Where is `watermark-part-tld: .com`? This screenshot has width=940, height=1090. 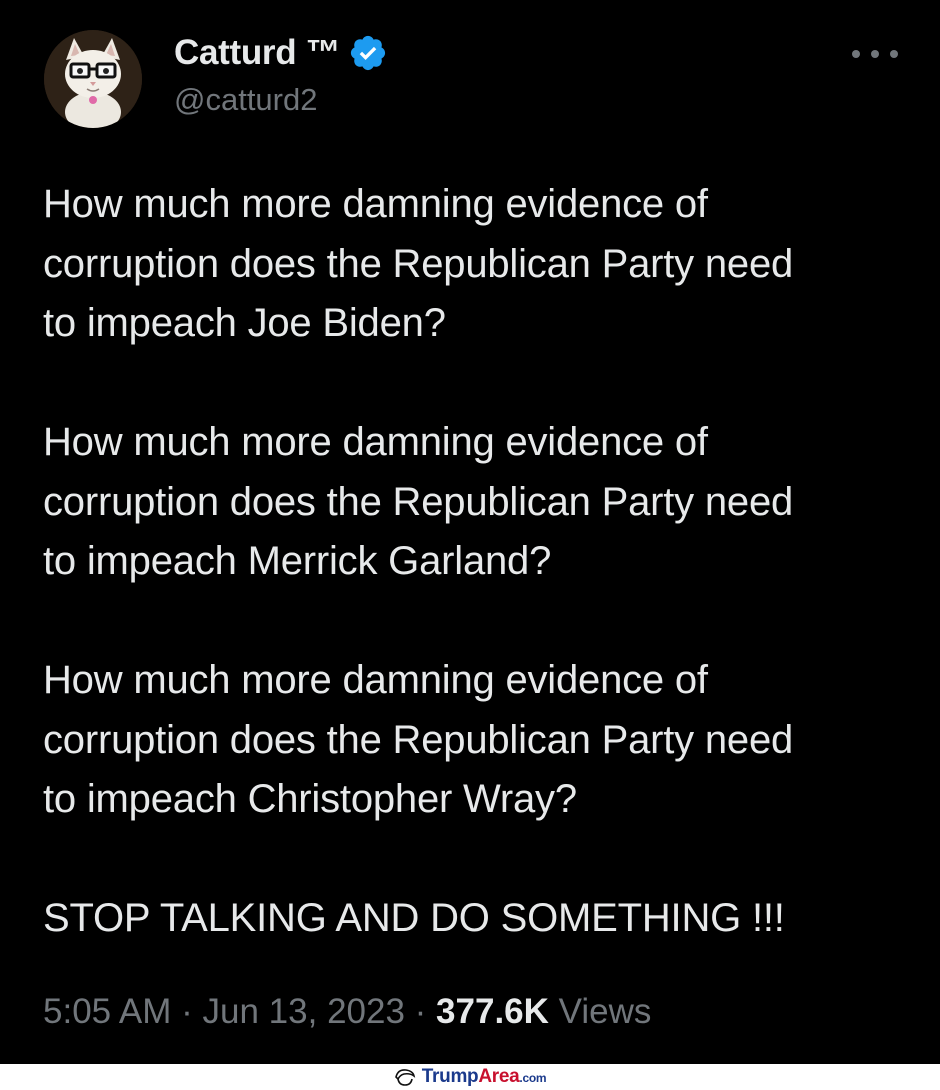 watermark-part-tld: .com is located at coordinates (533, 1078).